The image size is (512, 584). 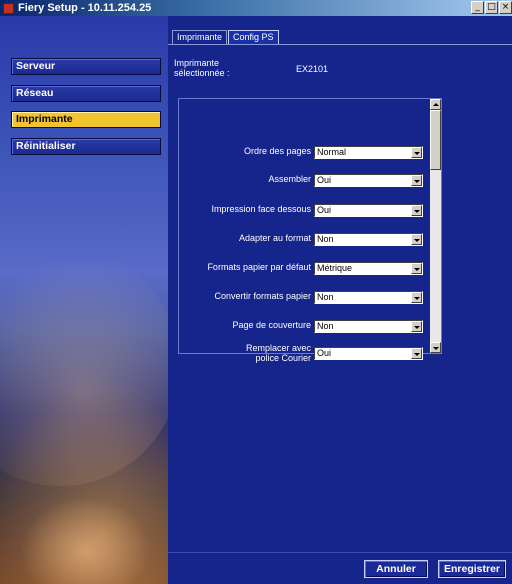 What do you see at coordinates (253, 37) in the screenshot?
I see `tab-config-ps: Config PS` at bounding box center [253, 37].